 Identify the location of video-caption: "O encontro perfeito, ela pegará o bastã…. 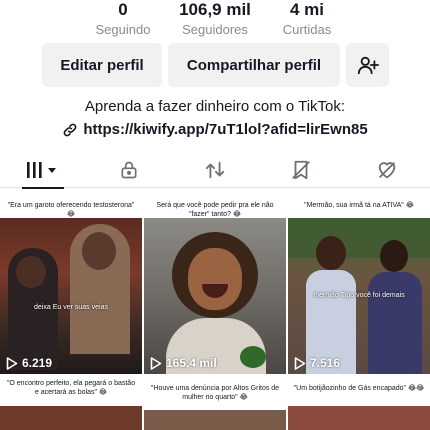
(71, 391).